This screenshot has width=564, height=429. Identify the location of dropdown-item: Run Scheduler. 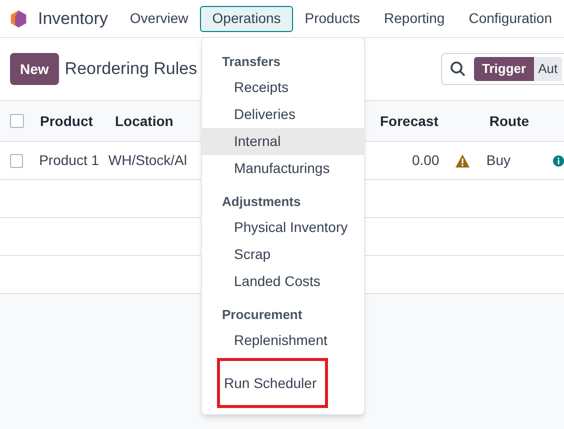
(272, 383).